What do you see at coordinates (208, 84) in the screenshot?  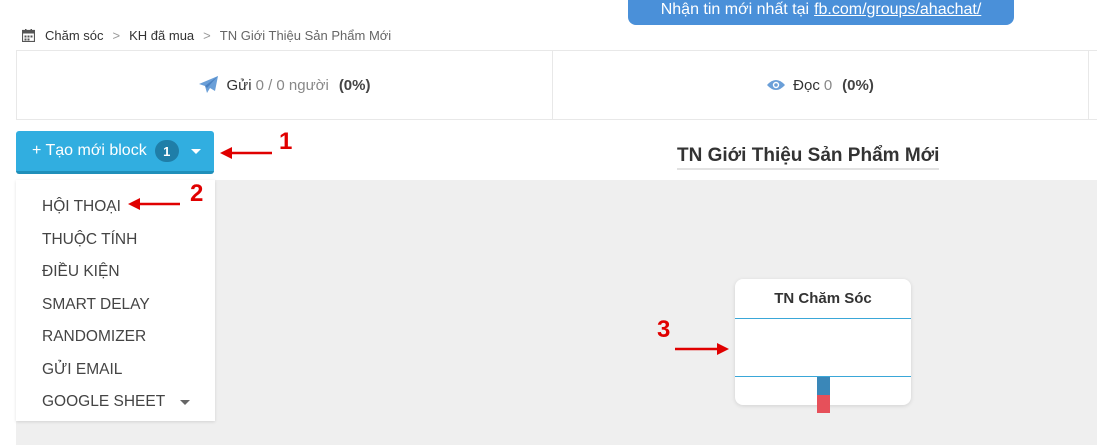 I see `paper-plane-icon` at bounding box center [208, 84].